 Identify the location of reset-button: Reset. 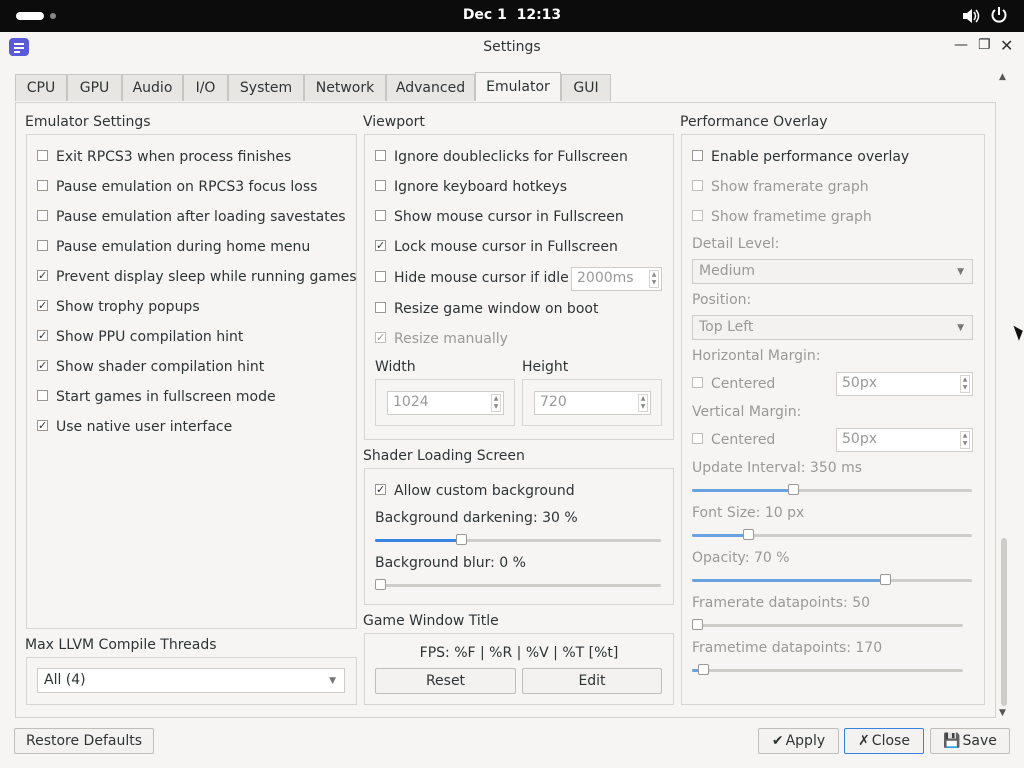
(445, 681).